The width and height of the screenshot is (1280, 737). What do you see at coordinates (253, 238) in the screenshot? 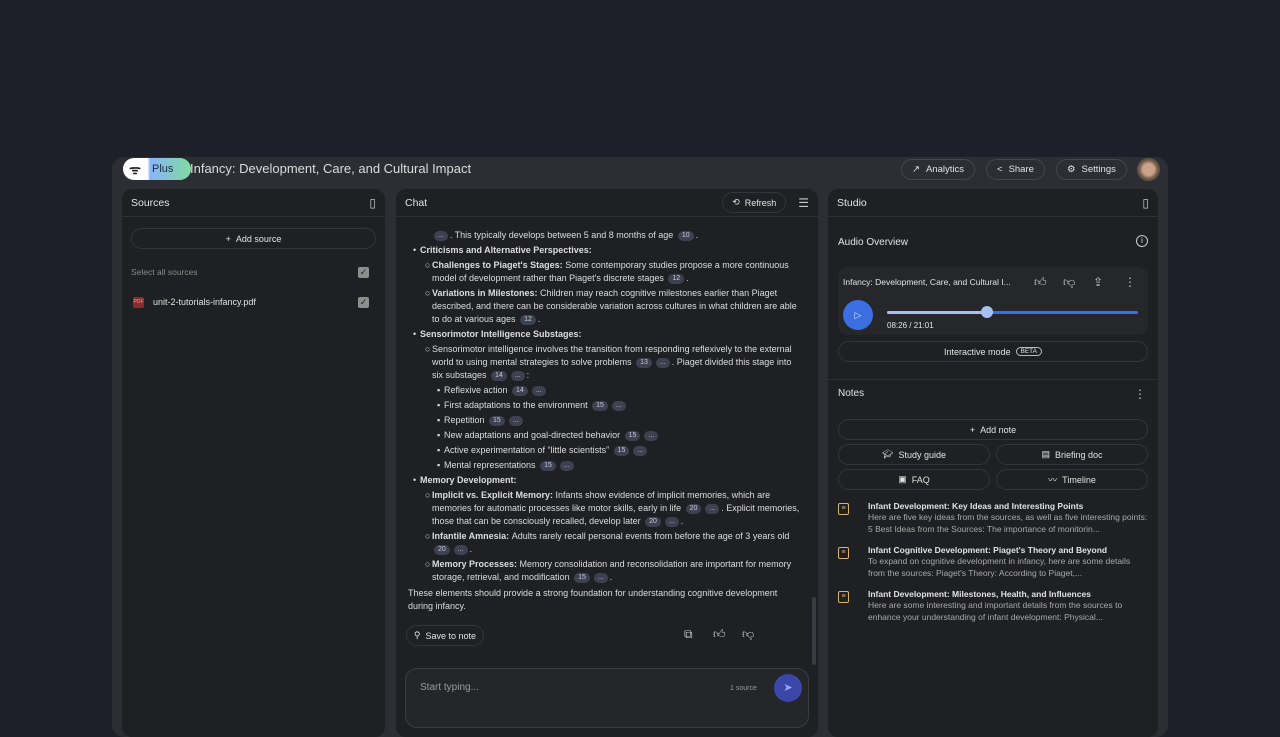
I see `add-source-button: + Add source` at bounding box center [253, 238].